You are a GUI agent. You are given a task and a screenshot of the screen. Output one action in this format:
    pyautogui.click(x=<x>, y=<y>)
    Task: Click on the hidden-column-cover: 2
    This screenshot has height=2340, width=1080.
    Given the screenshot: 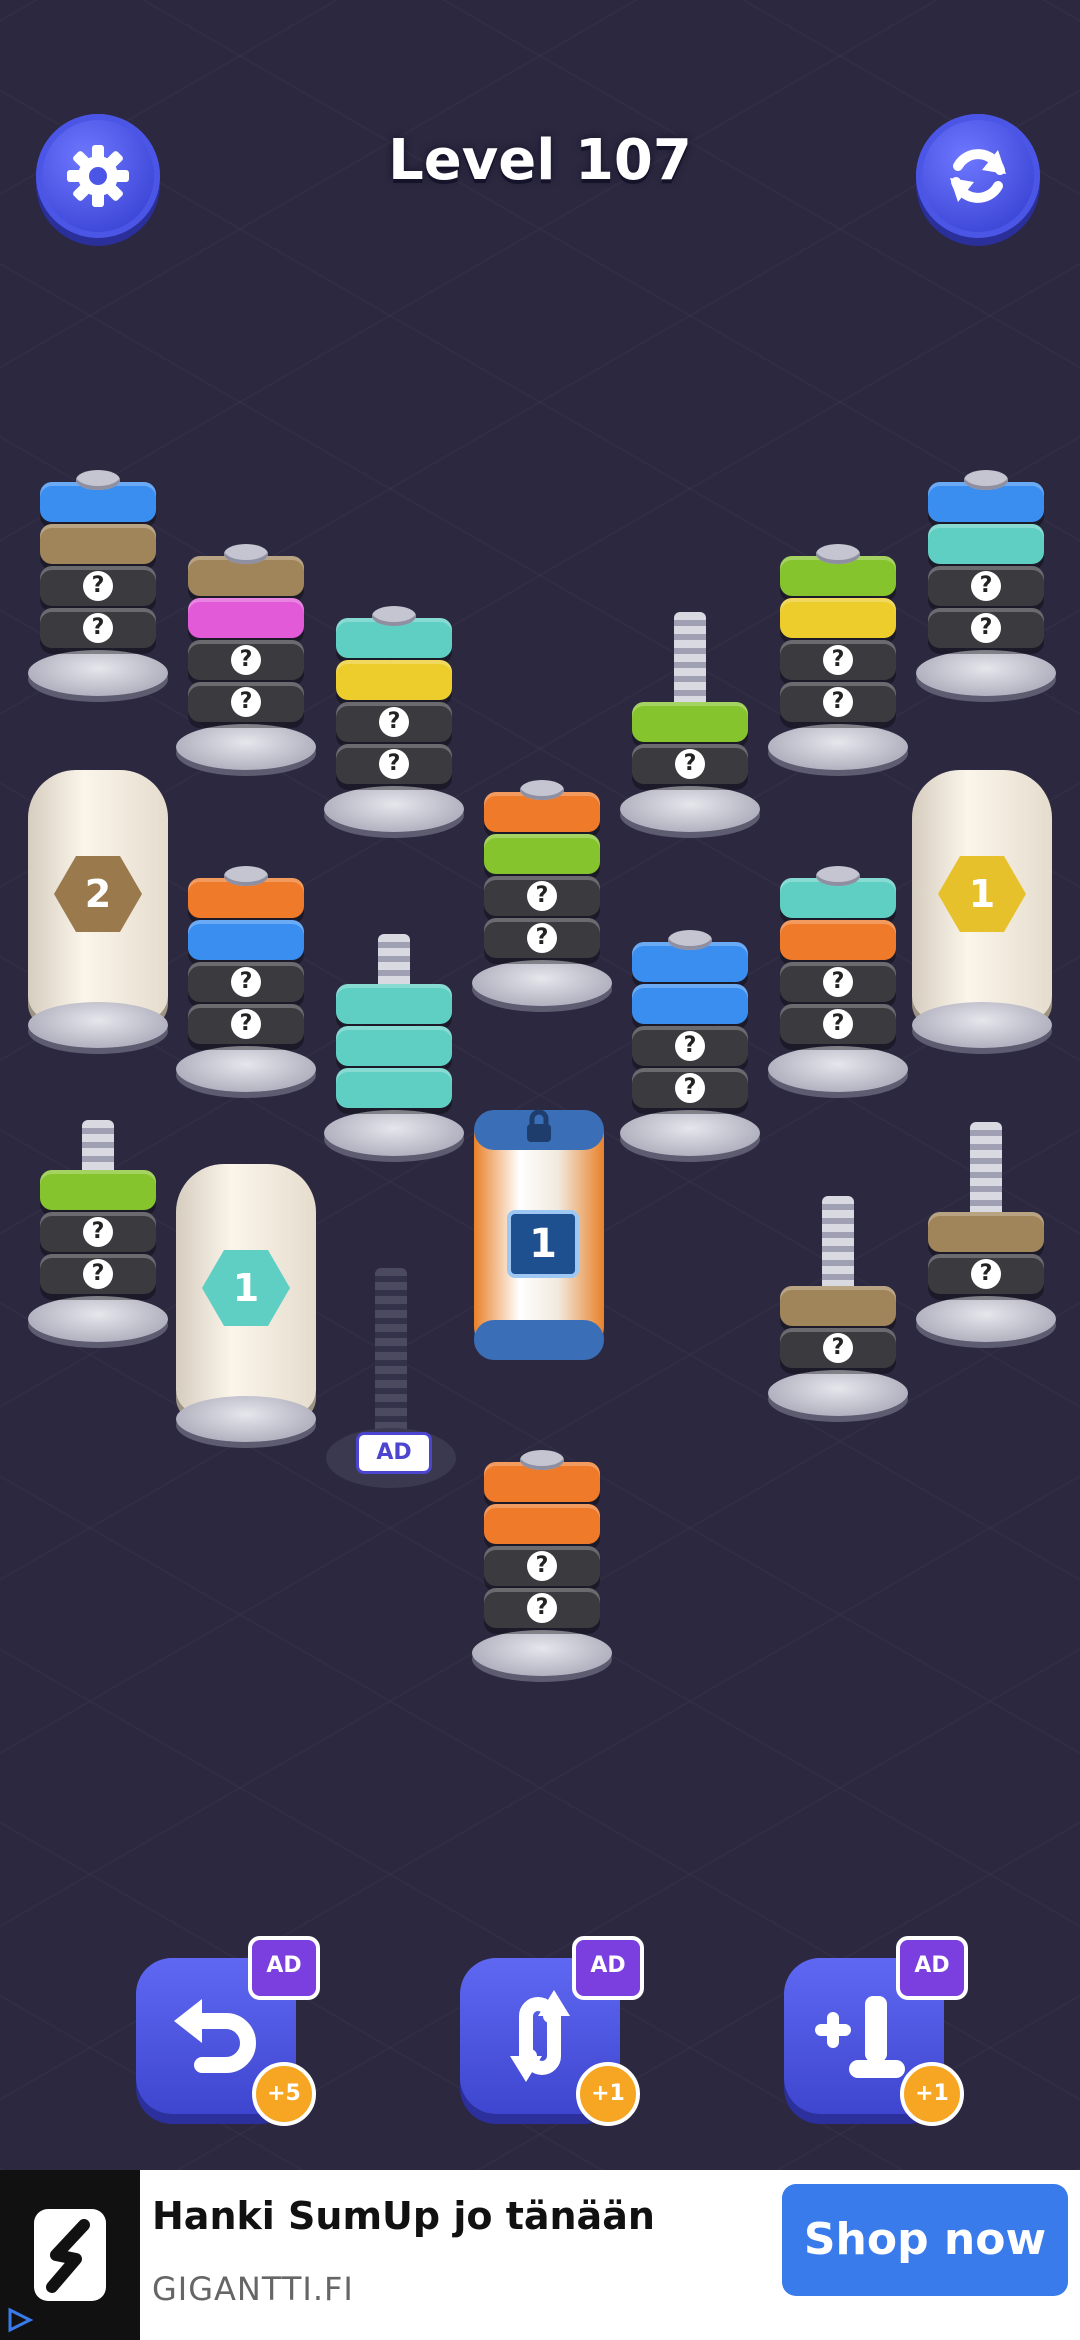 What is the action you would take?
    pyautogui.click(x=98, y=895)
    